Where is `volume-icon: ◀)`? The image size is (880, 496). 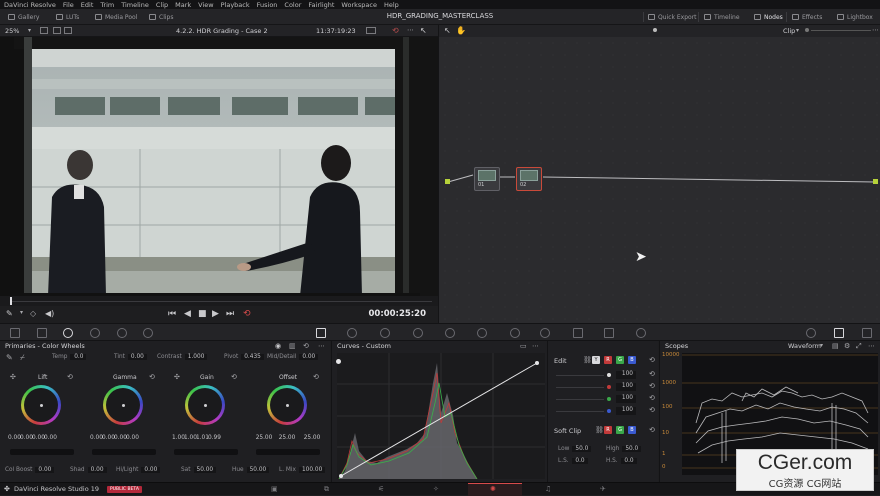 volume-icon: ◀) is located at coordinates (49, 313).